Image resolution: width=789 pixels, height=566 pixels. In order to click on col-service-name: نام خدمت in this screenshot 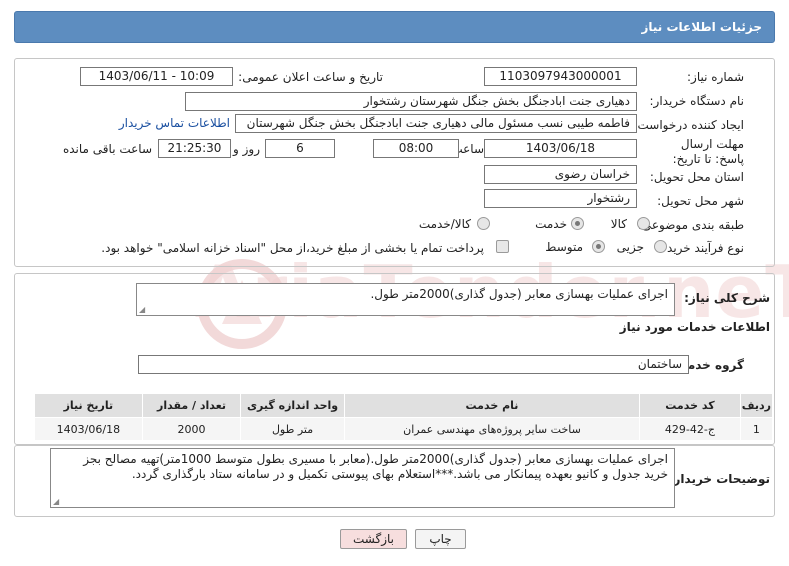, I will do `click(492, 405)`.